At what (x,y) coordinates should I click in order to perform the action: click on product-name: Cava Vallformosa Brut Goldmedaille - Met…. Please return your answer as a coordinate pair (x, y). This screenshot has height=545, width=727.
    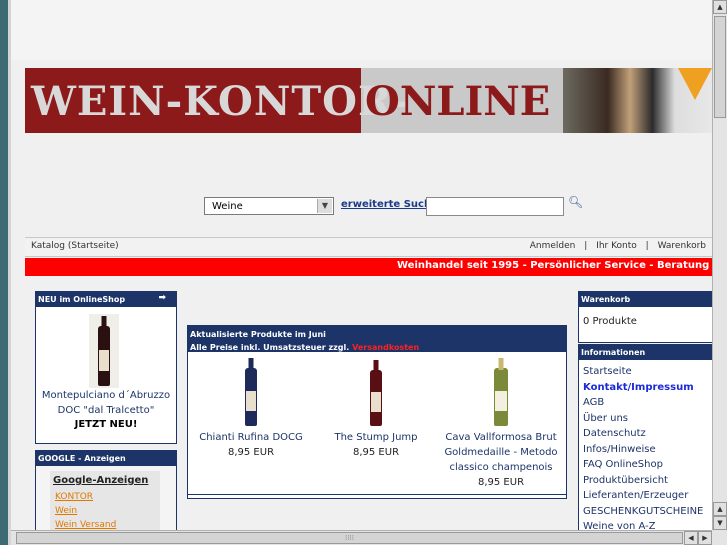
    Looking at the image, I should click on (501, 452).